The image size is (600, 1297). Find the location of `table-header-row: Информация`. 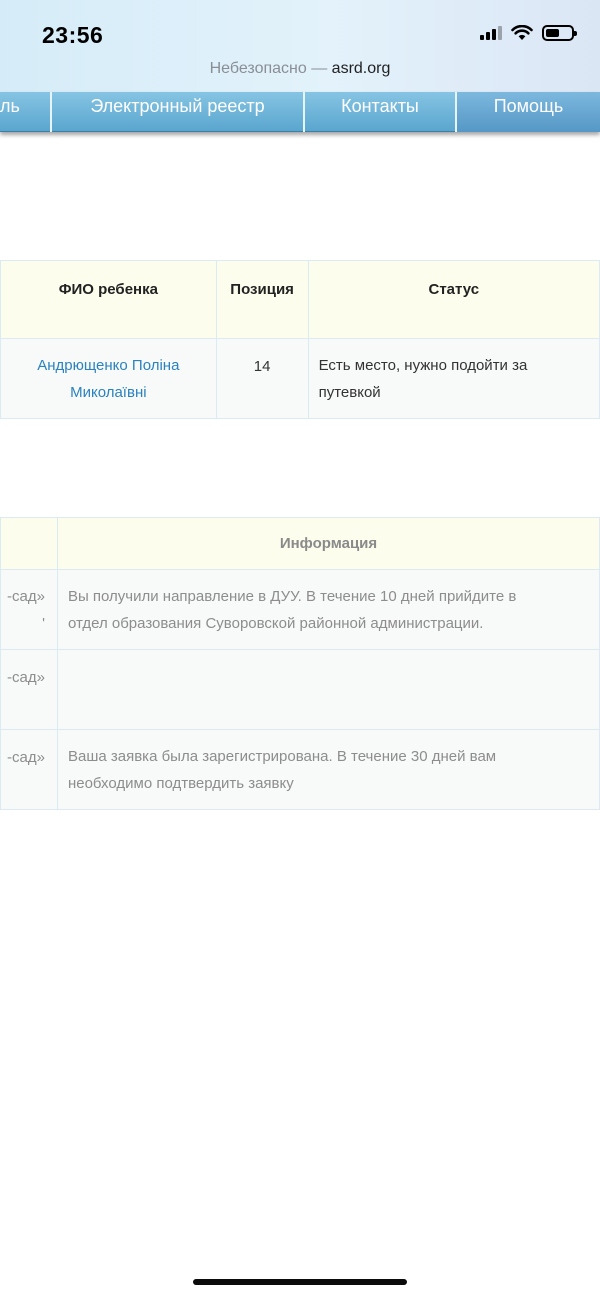

table-header-row: Информация is located at coordinates (300, 543).